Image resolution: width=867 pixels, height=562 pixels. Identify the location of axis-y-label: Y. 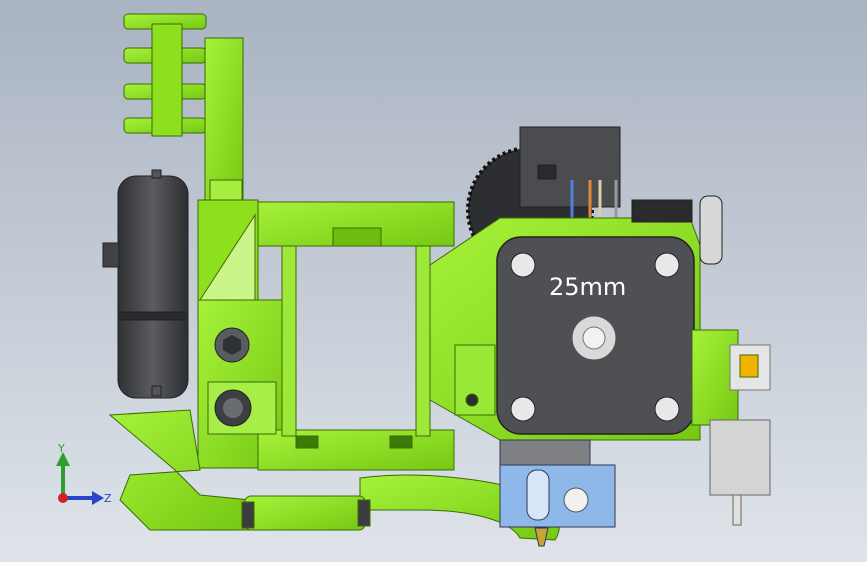
(61, 448).